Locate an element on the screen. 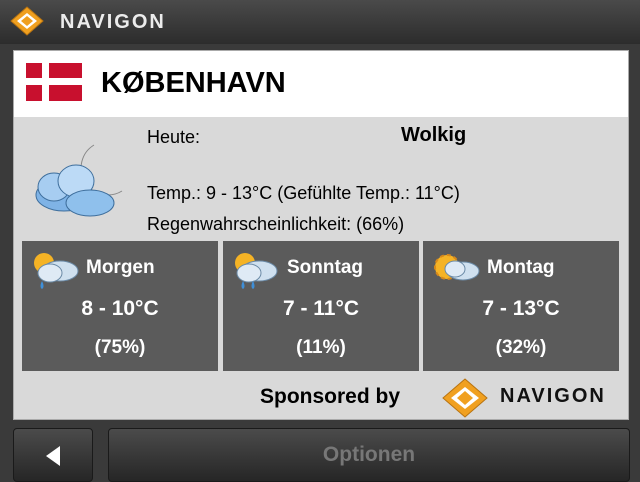  options-label: Optionen is located at coordinates (369, 454).